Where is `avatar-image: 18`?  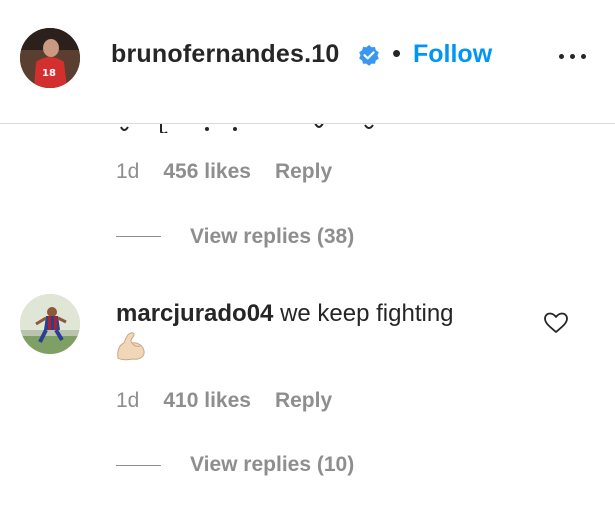 avatar-image: 18 is located at coordinates (50, 58).